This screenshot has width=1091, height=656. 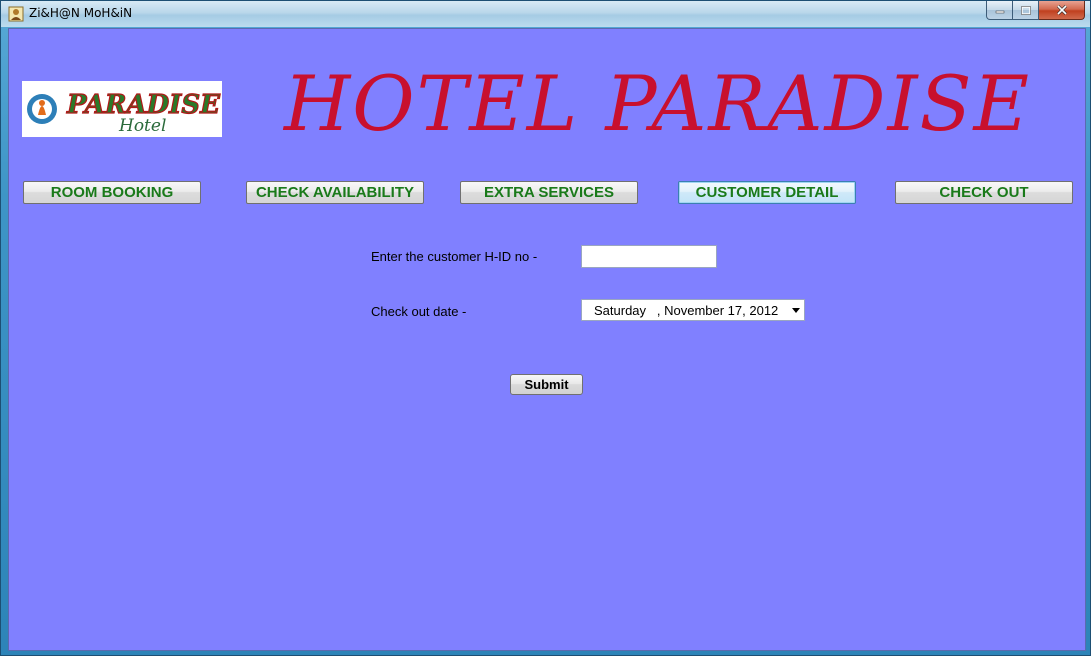 I want to click on title-bar: Zi&H@N MoH&iN, so click(x=545, y=14).